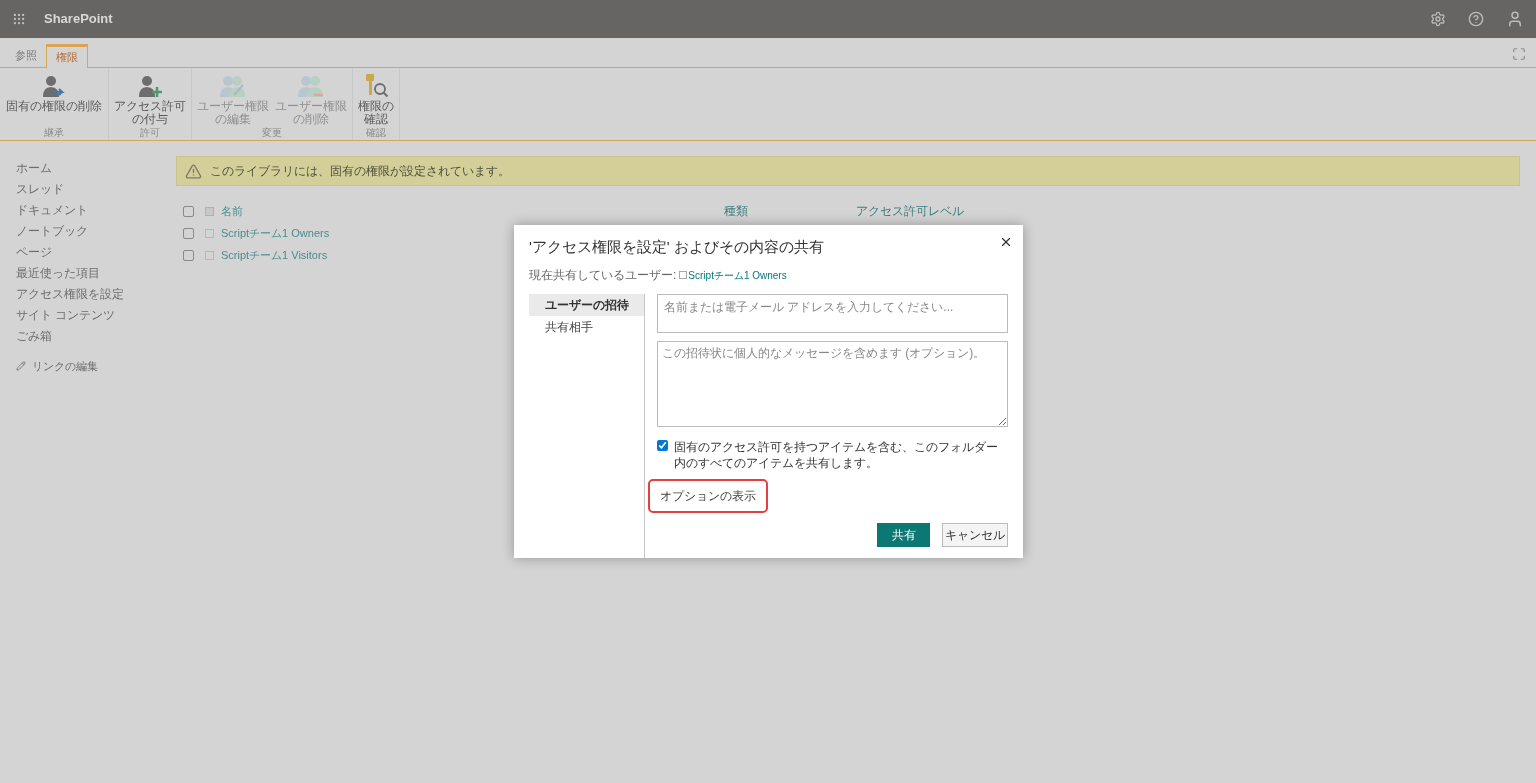 The image size is (1536, 783). Describe the element at coordinates (19, 19) in the screenshot. I see `app-launcher-icon` at that location.